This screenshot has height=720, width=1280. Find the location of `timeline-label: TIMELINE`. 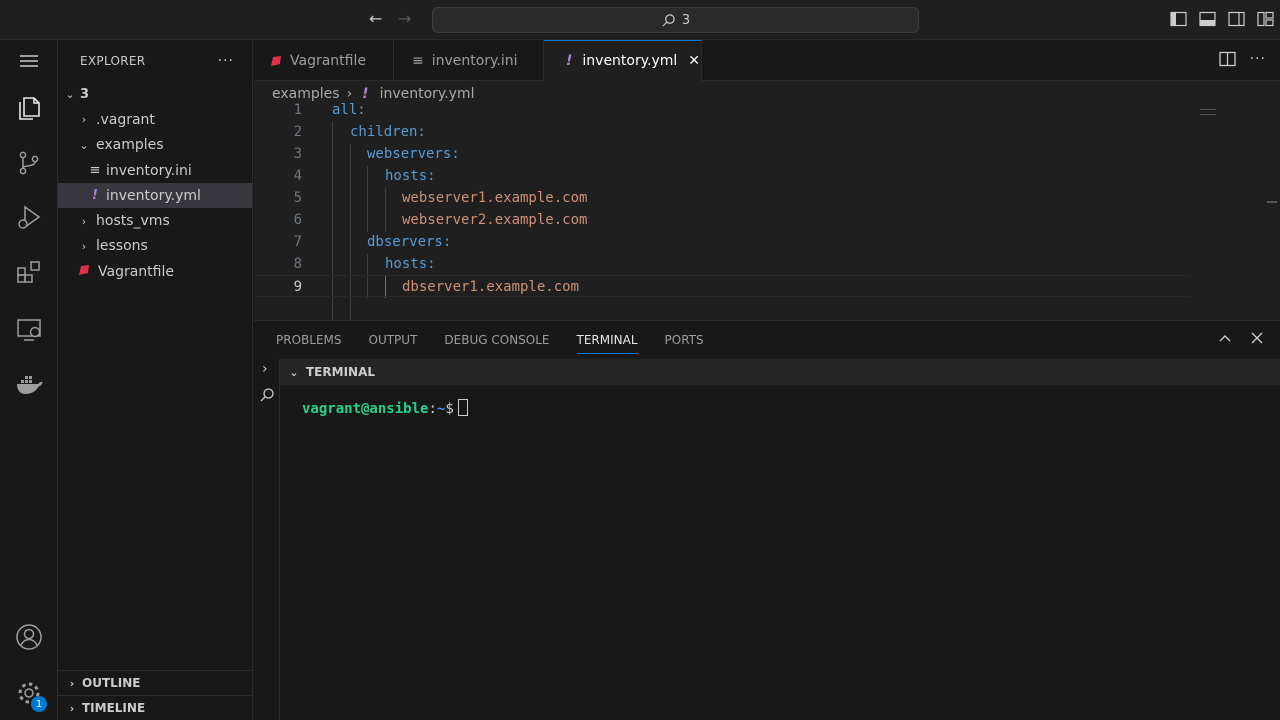

timeline-label: TIMELINE is located at coordinates (114, 708).